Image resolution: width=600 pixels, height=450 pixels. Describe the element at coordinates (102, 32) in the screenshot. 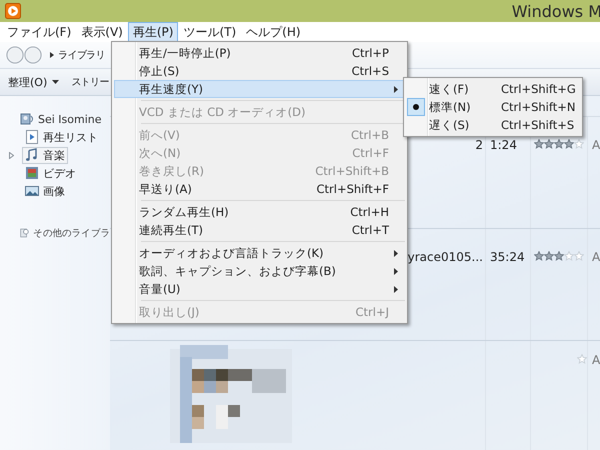

I see `menu-item: 表示(V)` at that location.